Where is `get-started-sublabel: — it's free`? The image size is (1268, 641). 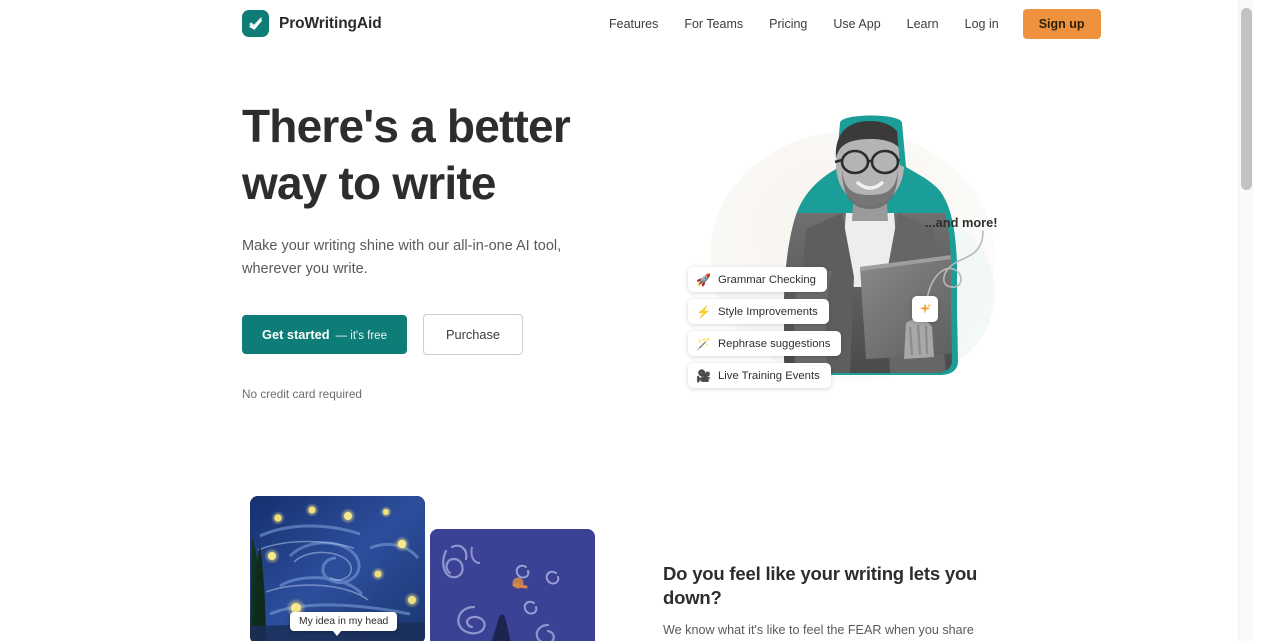
get-started-sublabel: — it's free is located at coordinates (361, 336).